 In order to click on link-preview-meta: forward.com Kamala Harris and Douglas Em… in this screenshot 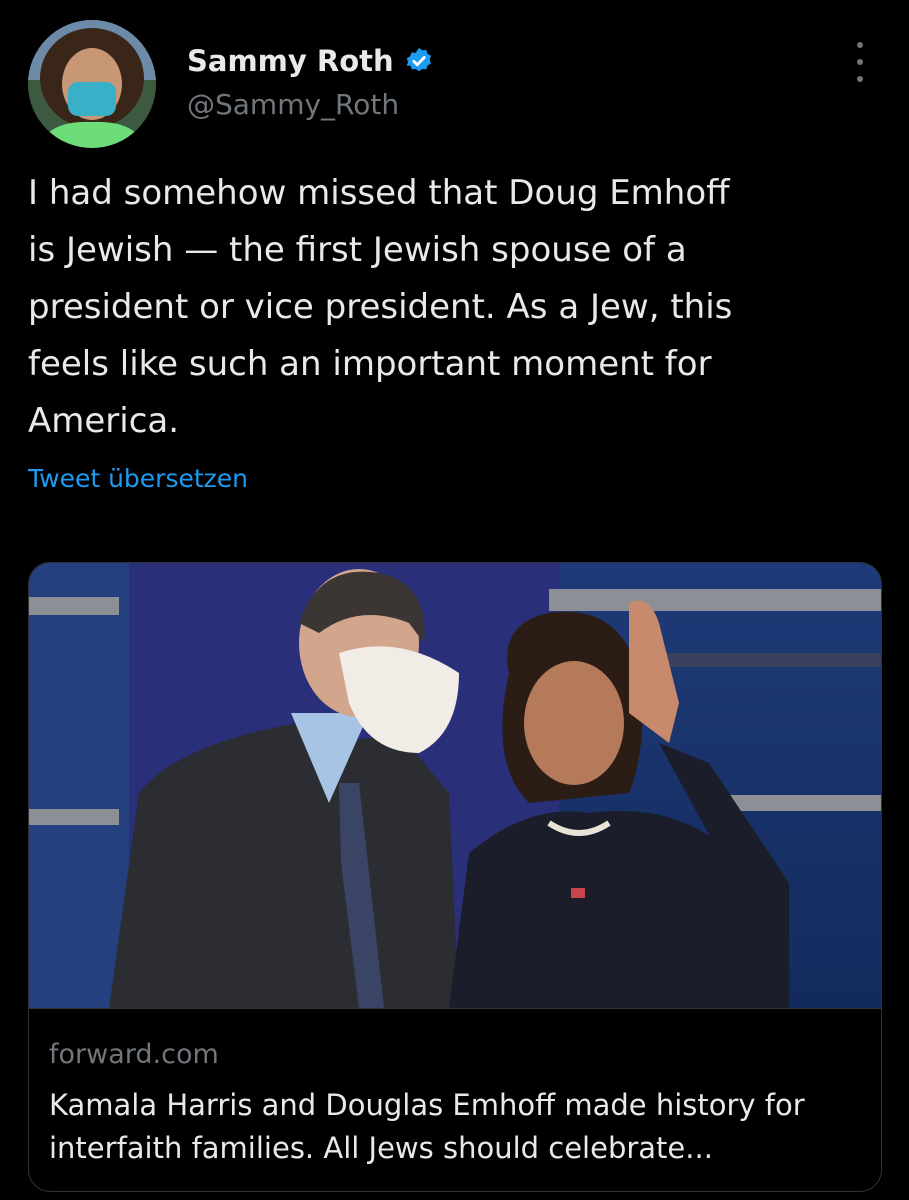, I will do `click(455, 1099)`.